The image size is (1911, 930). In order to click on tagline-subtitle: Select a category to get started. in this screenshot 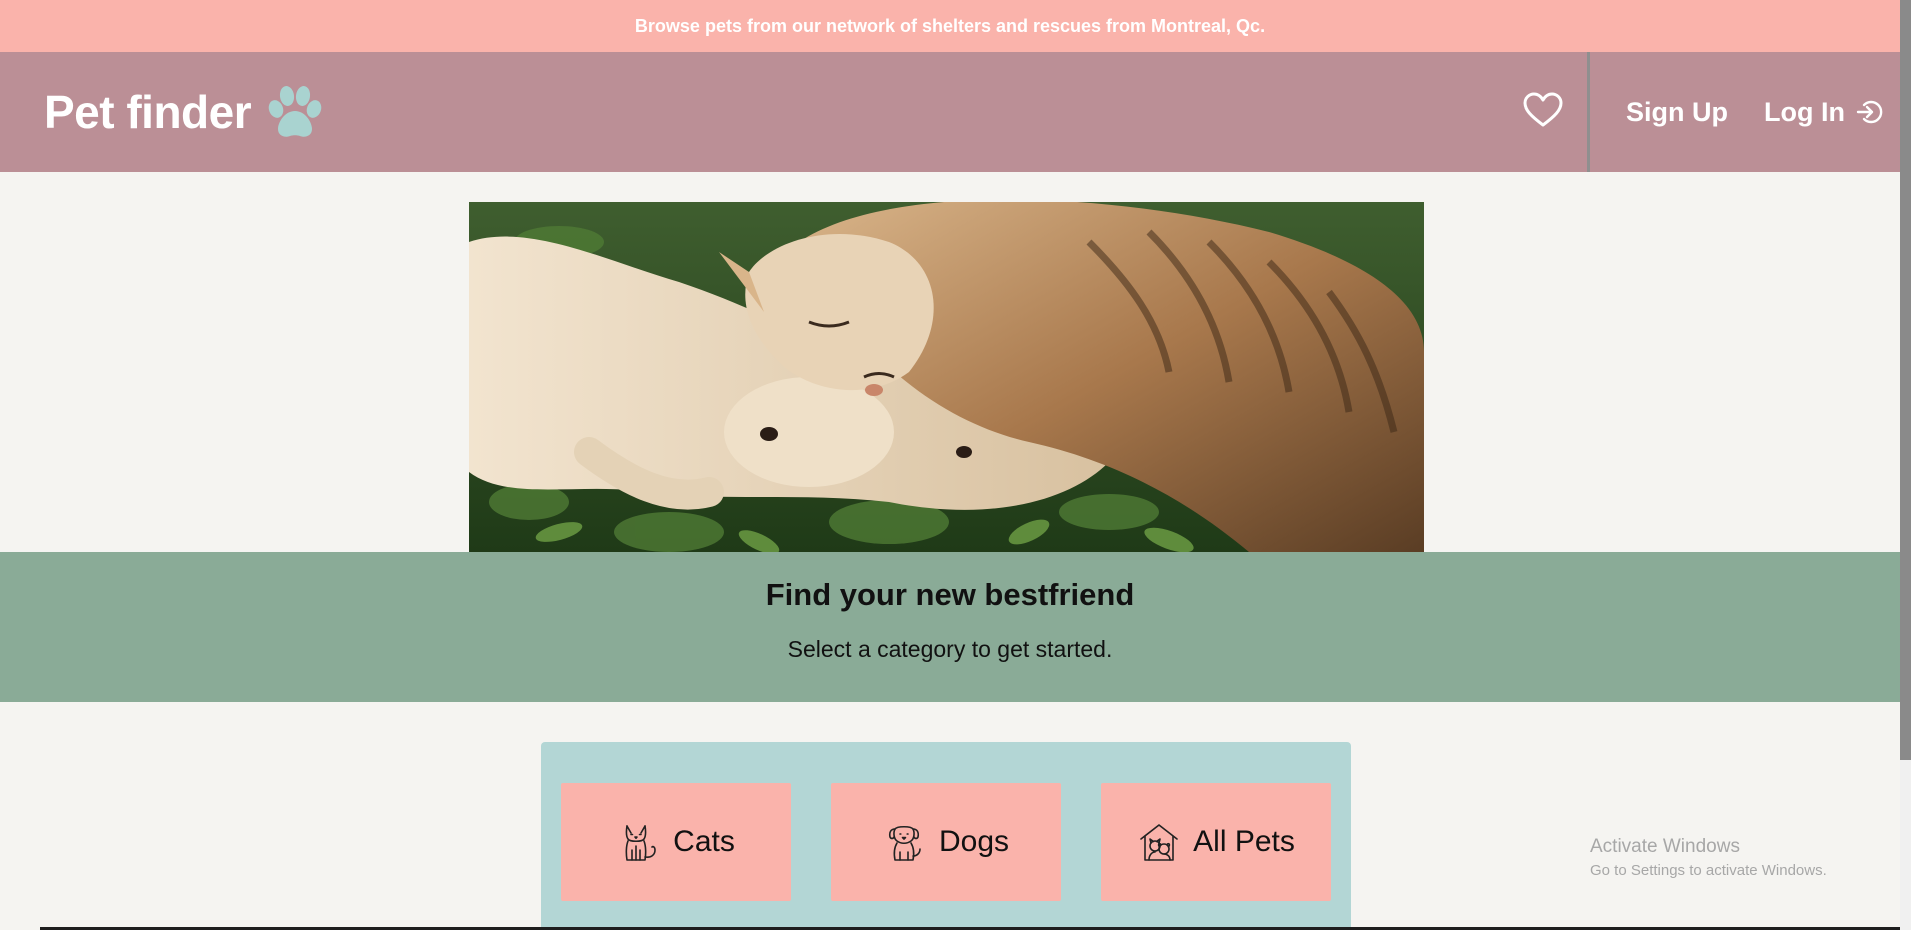, I will do `click(950, 649)`.